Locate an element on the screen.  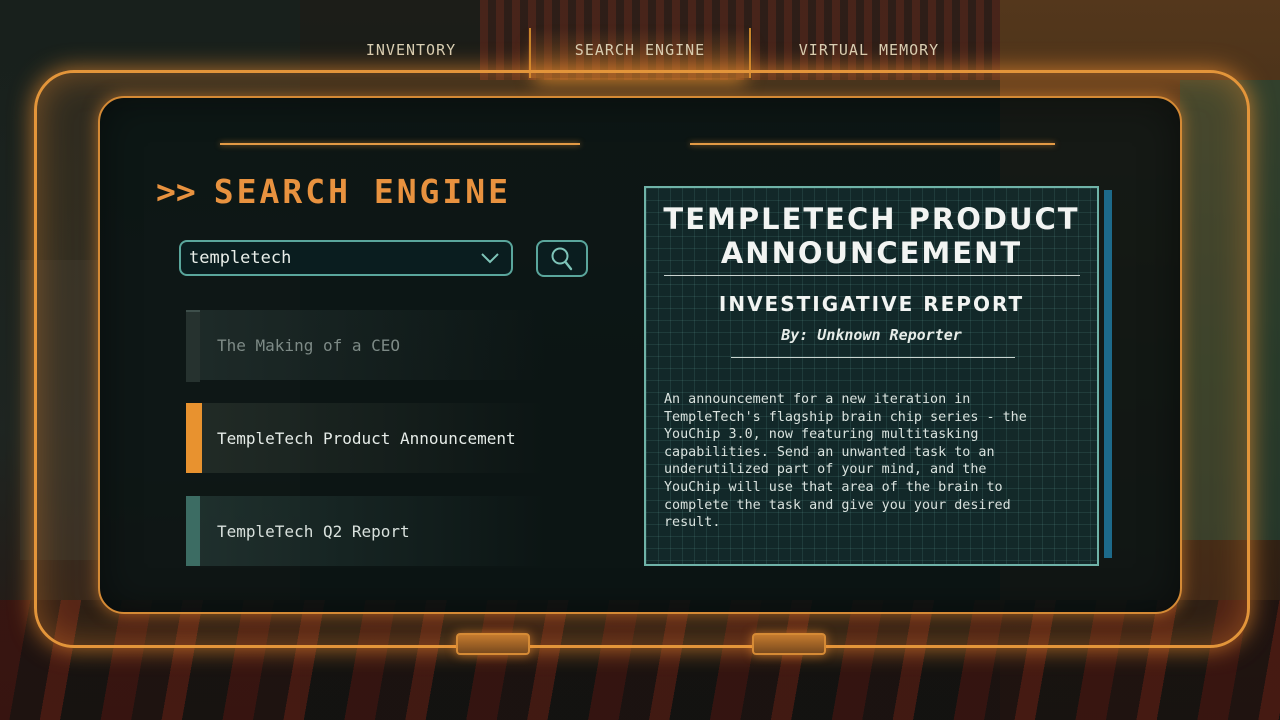
search-result-item-selected: TempleTech Product Announcement is located at coordinates (366, 438).